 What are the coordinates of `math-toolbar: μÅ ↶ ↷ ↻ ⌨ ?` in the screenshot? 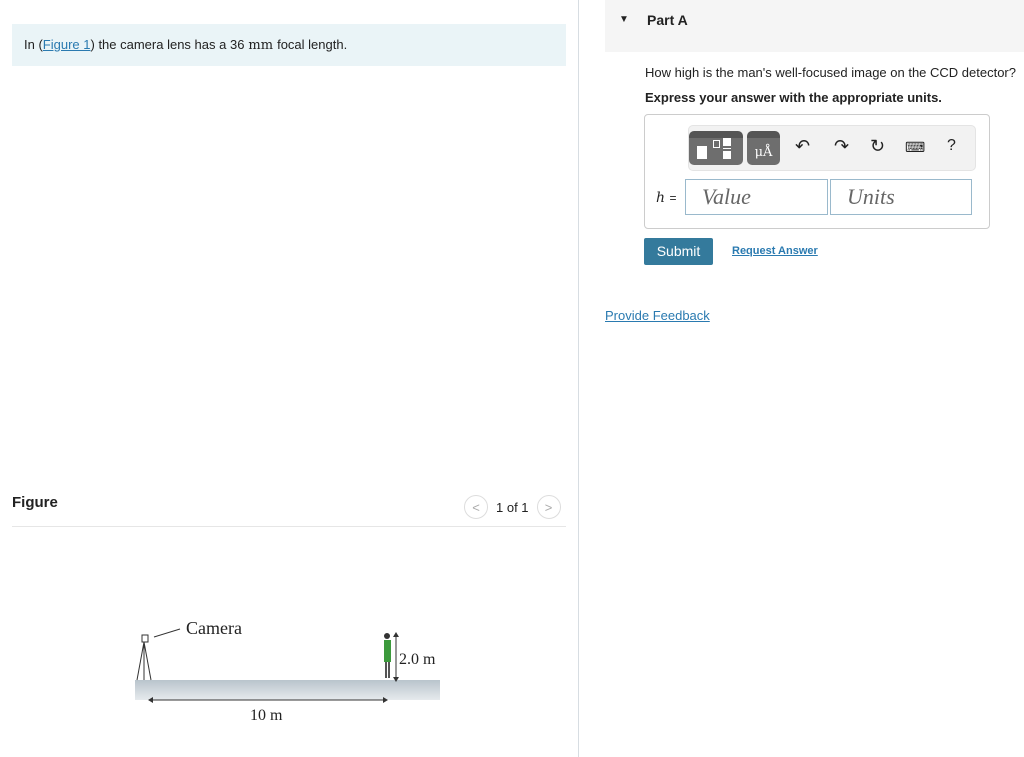 It's located at (832, 148).